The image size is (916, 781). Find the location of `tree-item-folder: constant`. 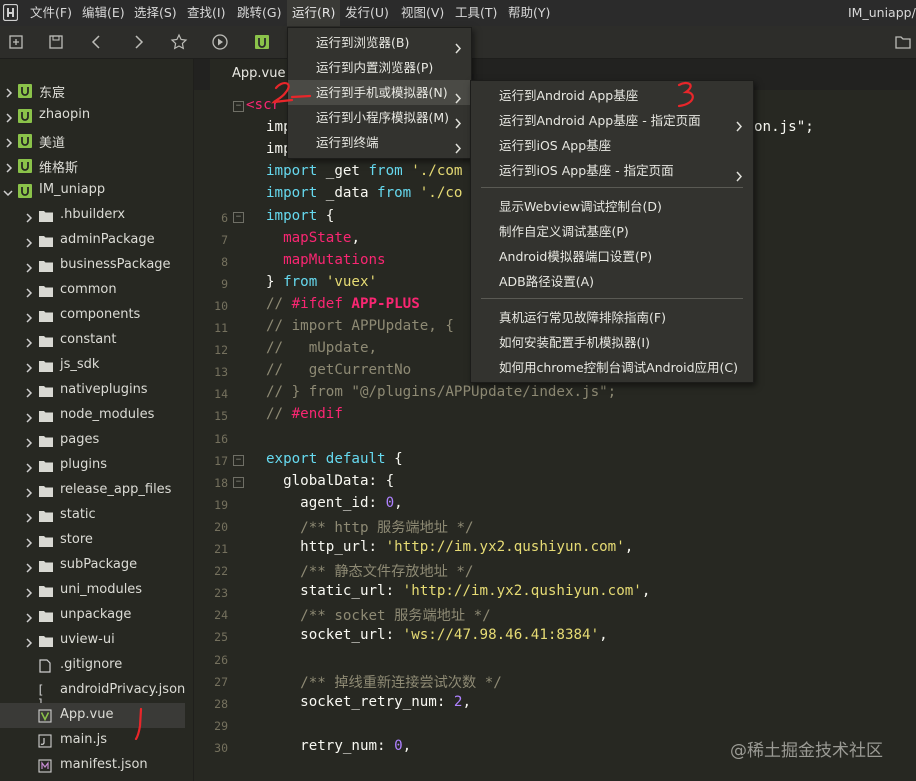

tree-item-folder: constant is located at coordinates (96, 340).